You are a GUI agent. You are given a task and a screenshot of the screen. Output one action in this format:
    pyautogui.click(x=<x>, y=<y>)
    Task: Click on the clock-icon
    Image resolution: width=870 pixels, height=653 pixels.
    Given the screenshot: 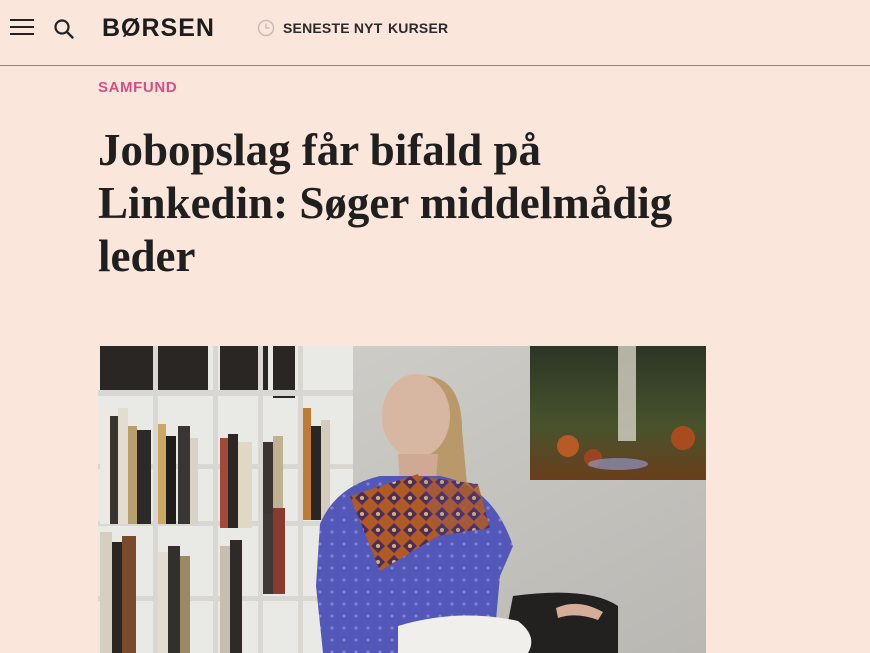 What is the action you would take?
    pyautogui.click(x=266, y=28)
    